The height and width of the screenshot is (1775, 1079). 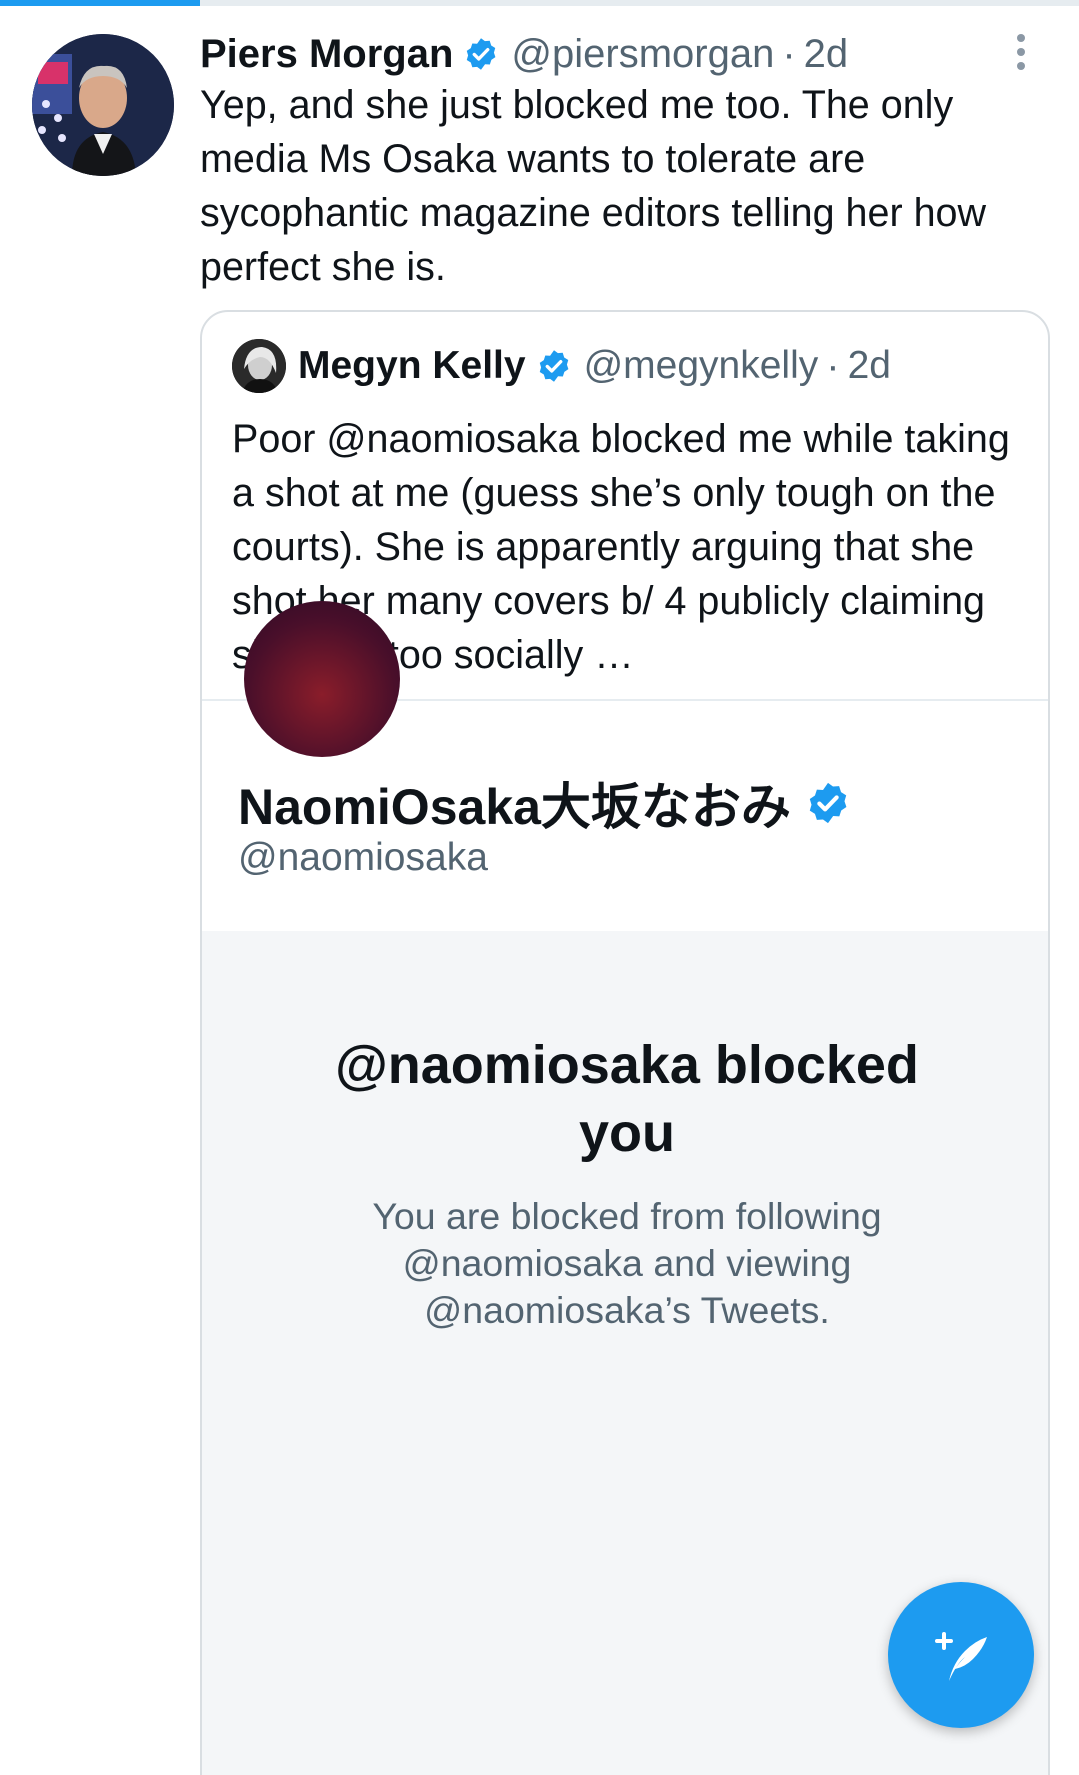 What do you see at coordinates (826, 54) in the screenshot?
I see `tweet-timestamp: 2d` at bounding box center [826, 54].